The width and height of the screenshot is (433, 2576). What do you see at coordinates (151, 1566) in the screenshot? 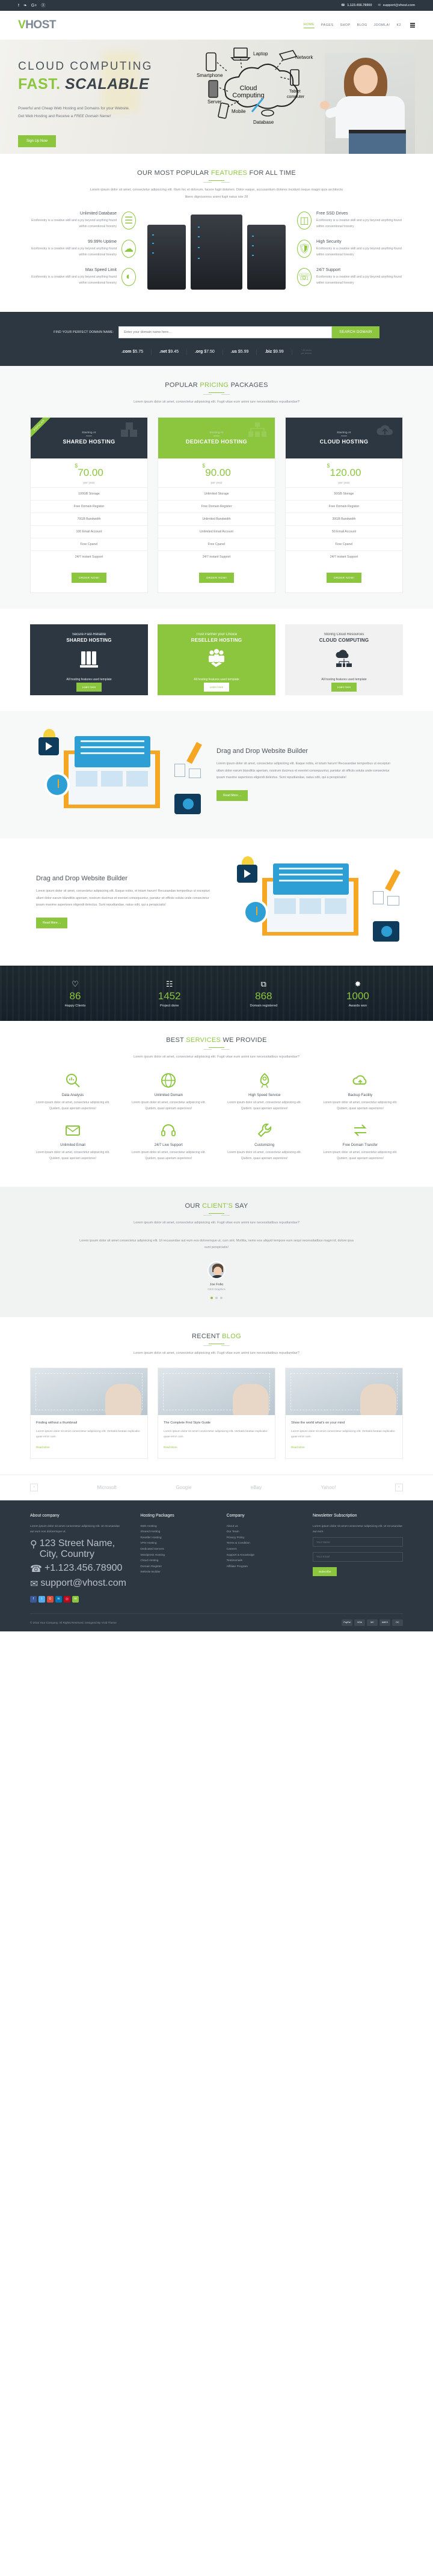
I see `footer-link: Domain Register` at bounding box center [151, 1566].